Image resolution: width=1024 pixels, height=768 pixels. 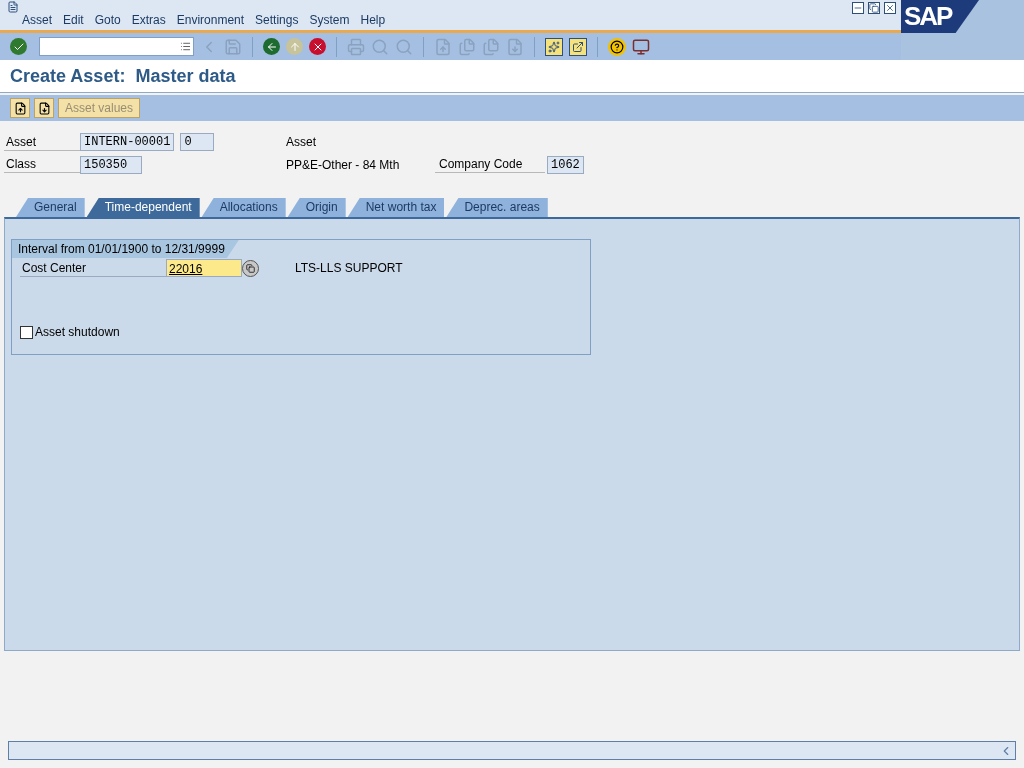 I want to click on asset-number-field: INTERN-00001, so click(x=127, y=142).